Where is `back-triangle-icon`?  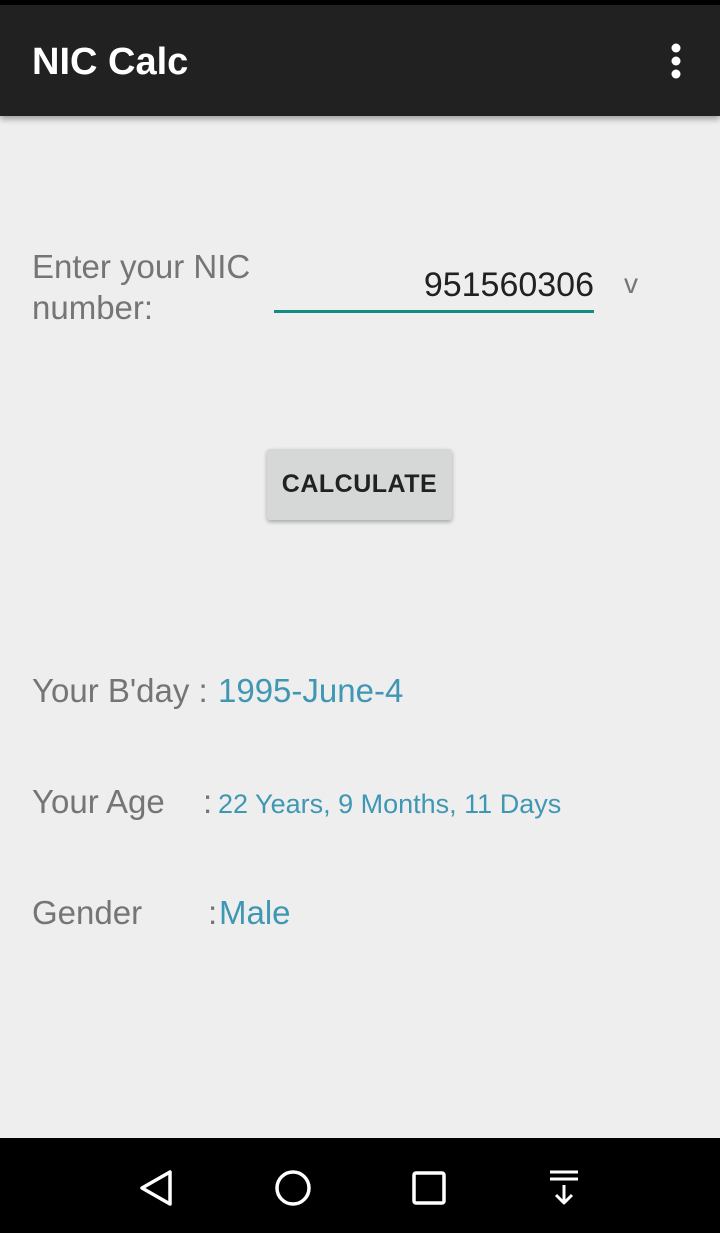
back-triangle-icon is located at coordinates (156, 1188).